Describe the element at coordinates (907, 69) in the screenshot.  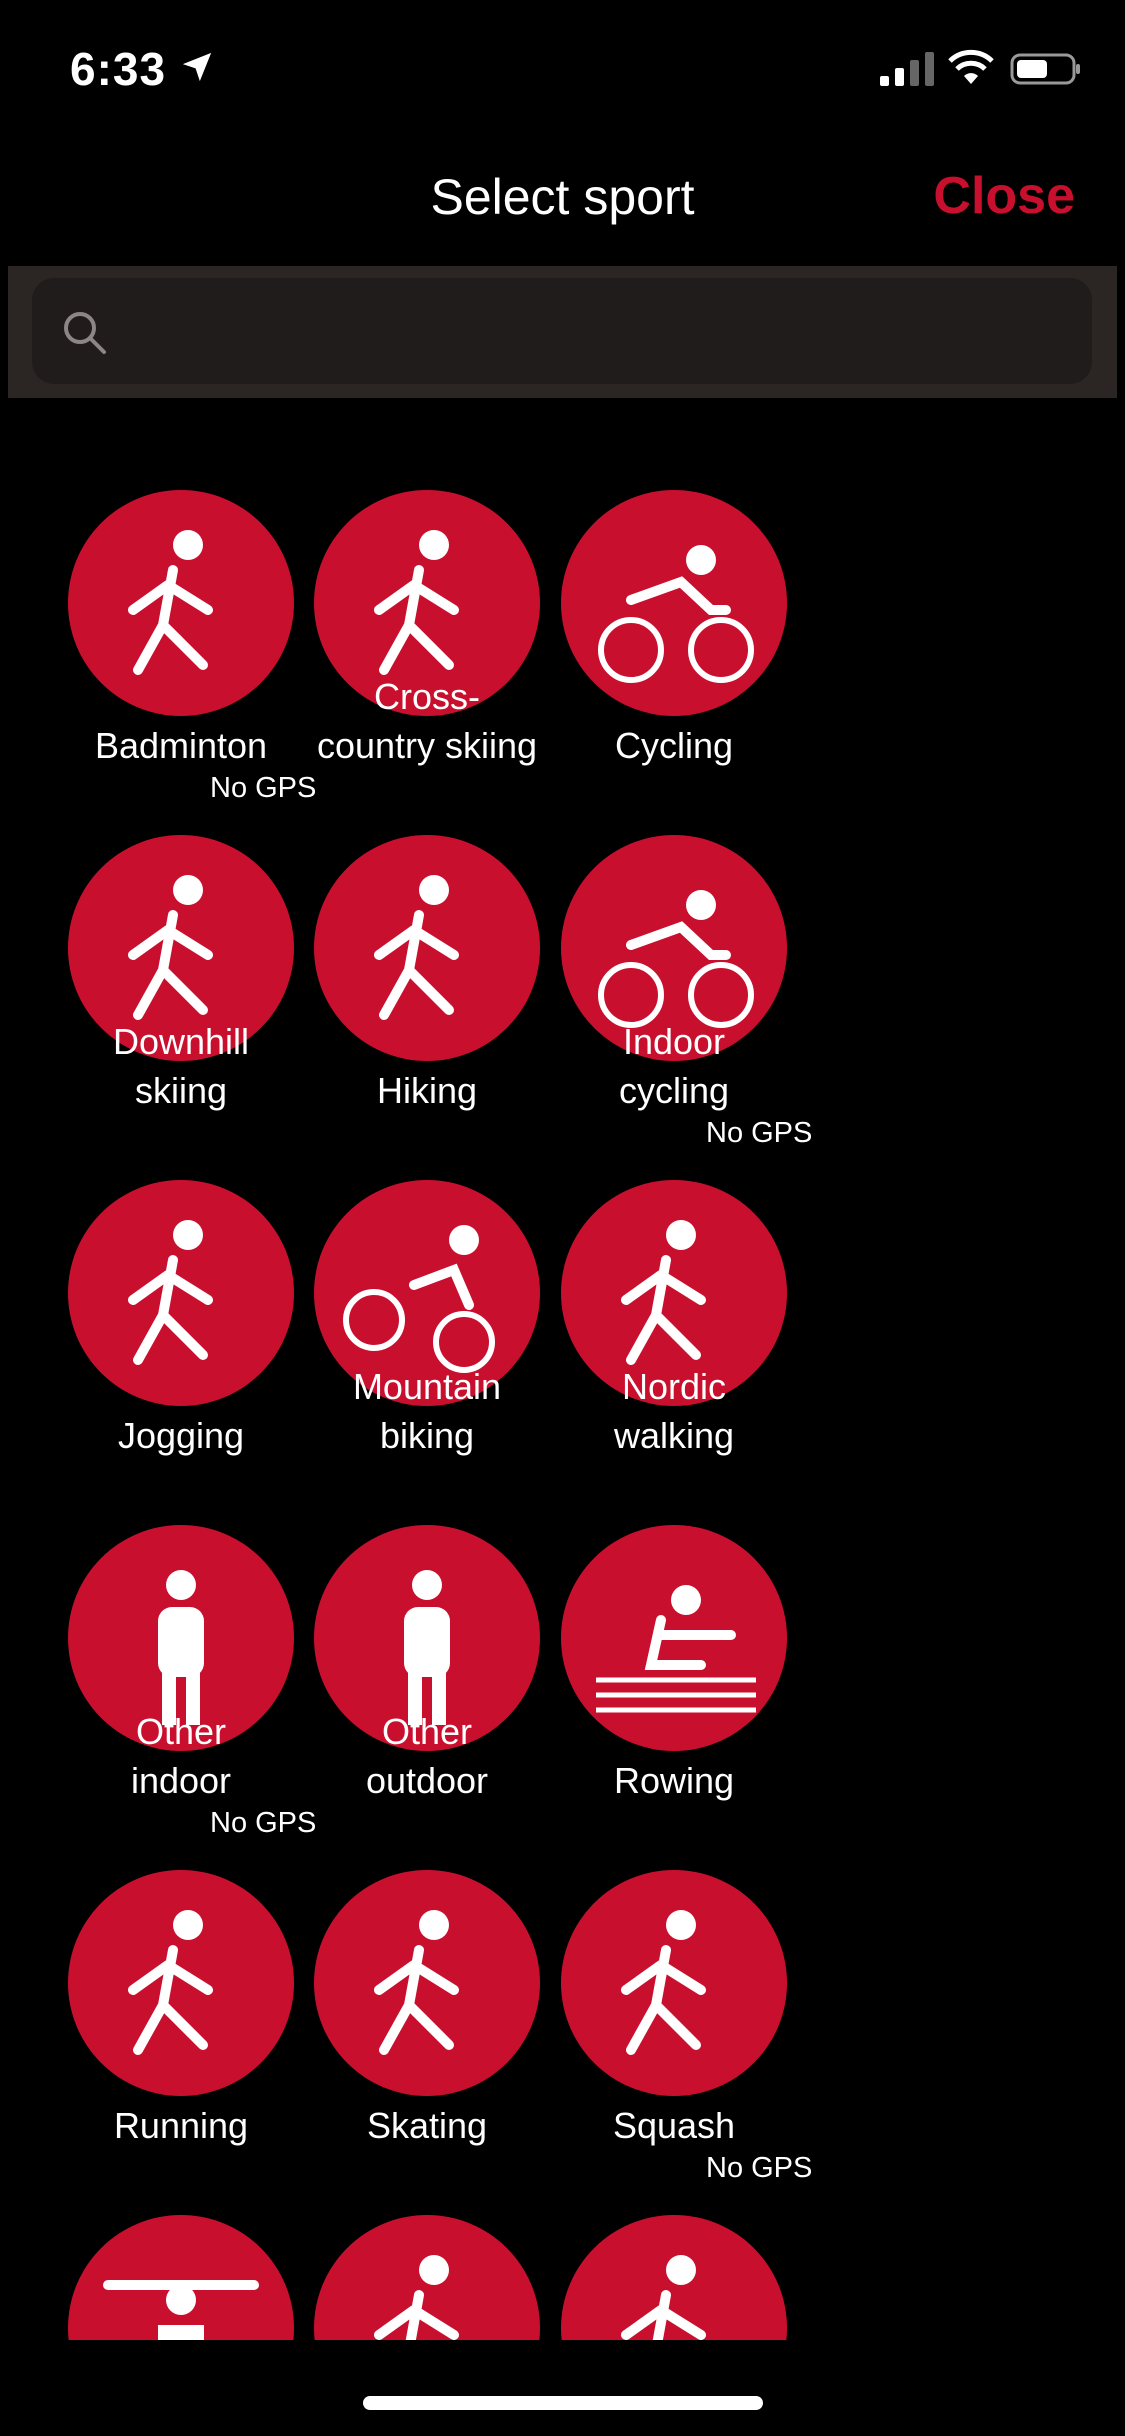
I see `cellular-signal-icon` at that location.